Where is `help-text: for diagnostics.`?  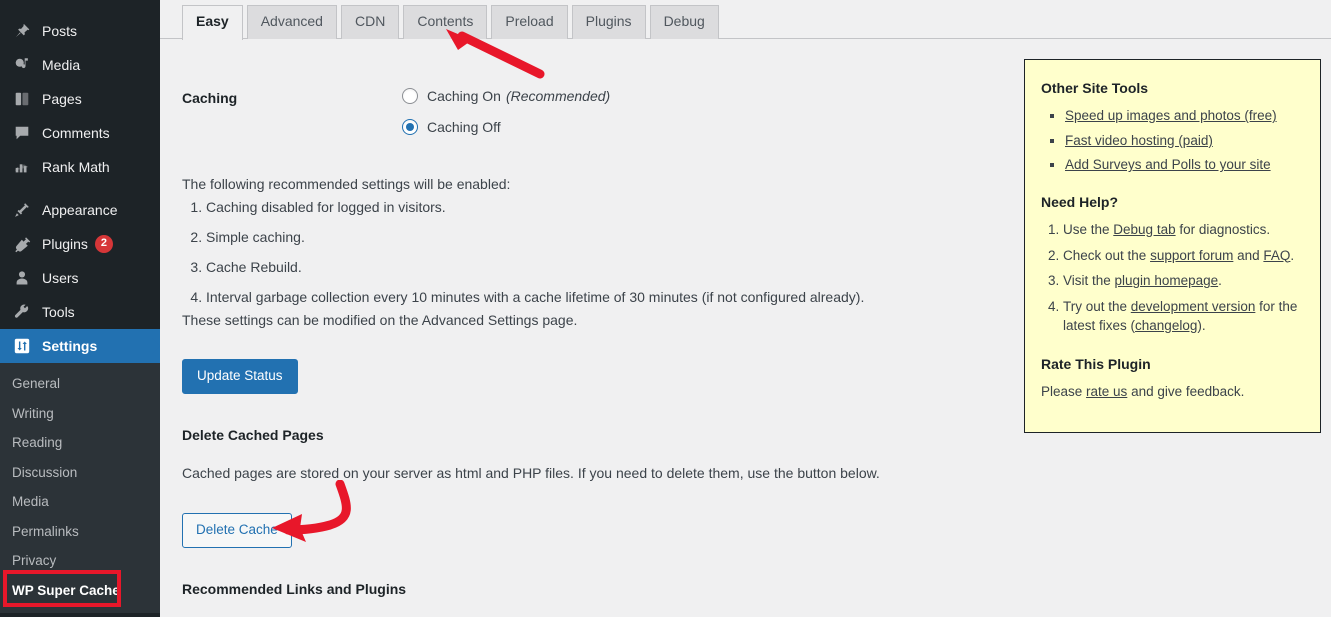 help-text: for diagnostics. is located at coordinates (1223, 229).